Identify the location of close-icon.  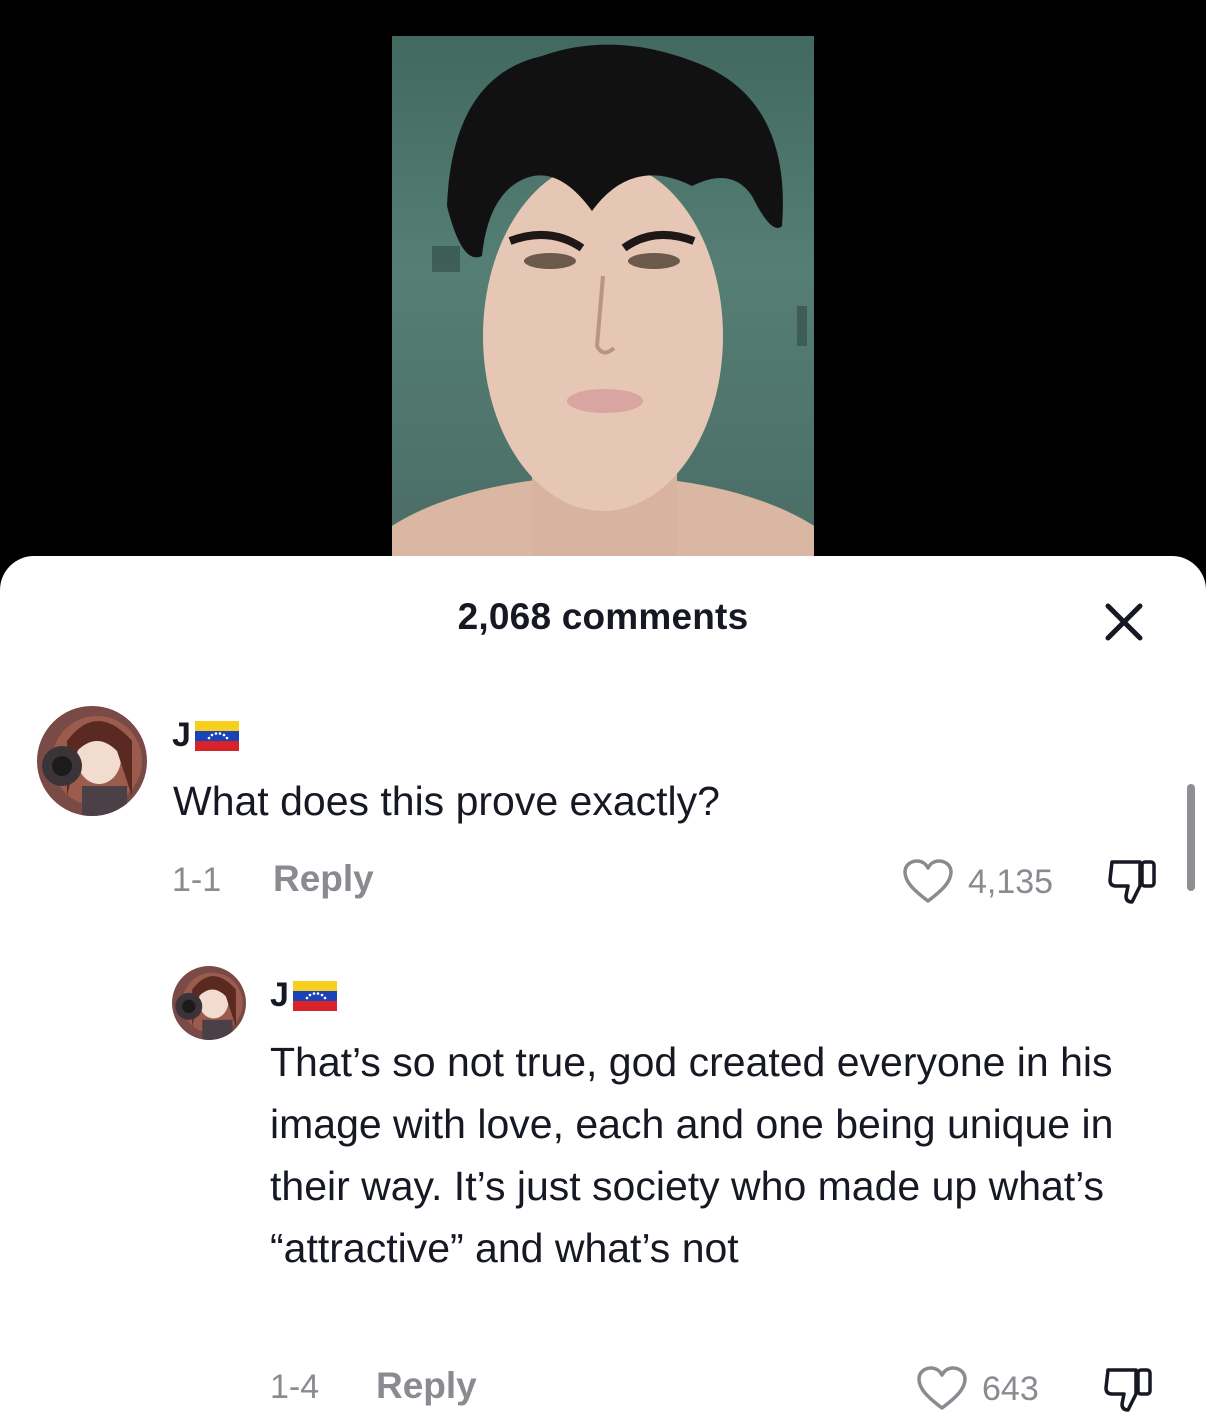
(1124, 622).